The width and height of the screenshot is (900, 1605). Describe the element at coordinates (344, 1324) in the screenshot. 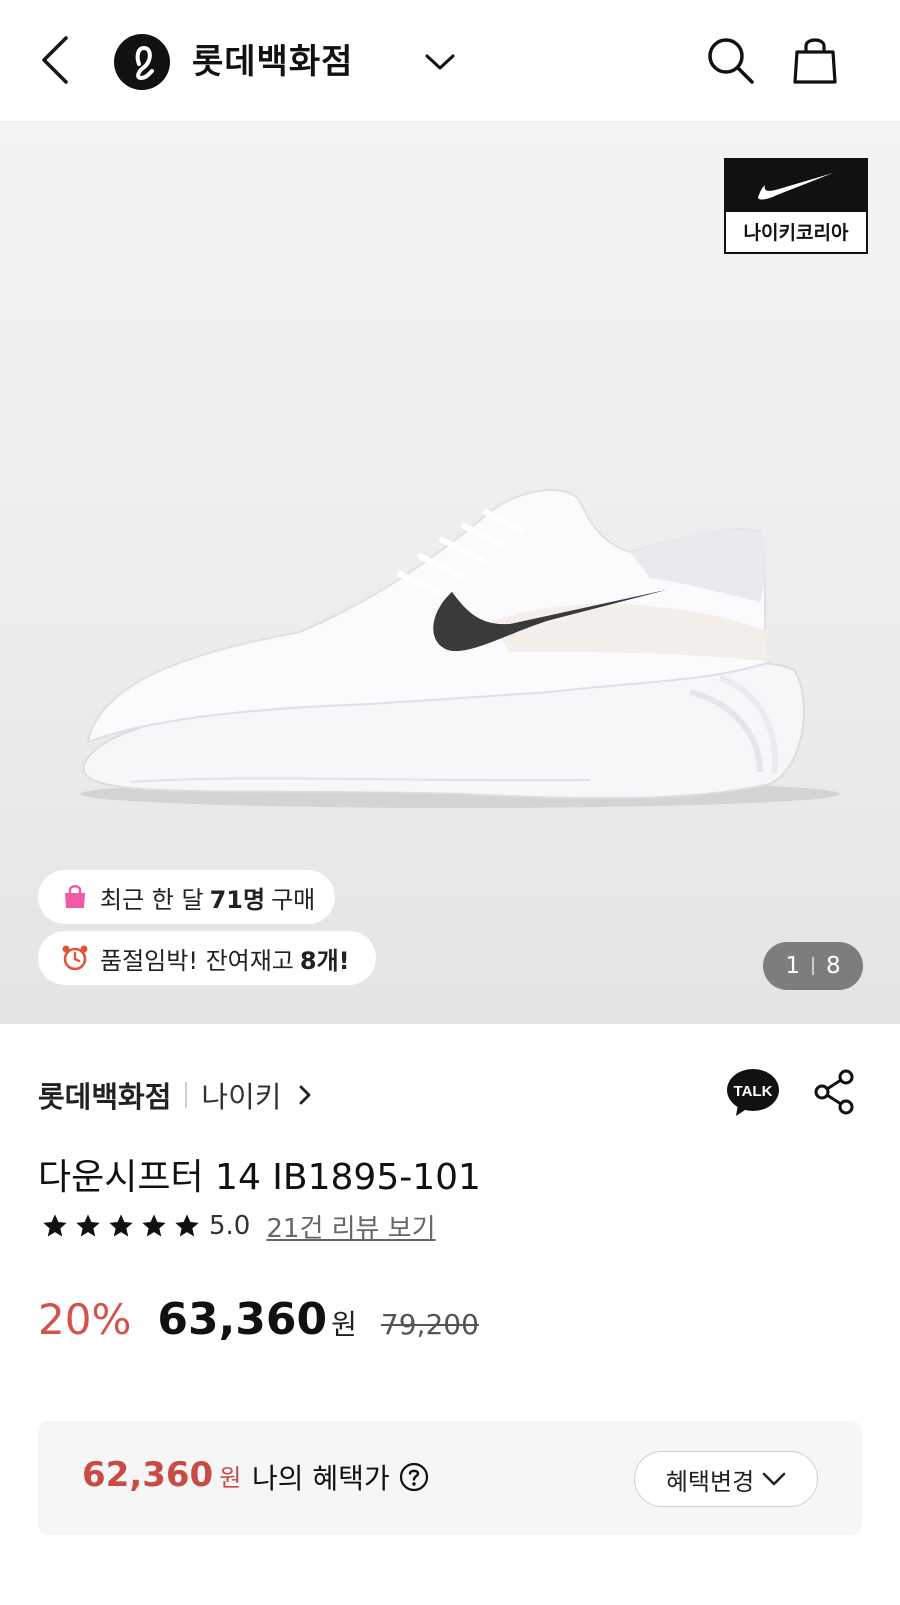

I see `price-currency: 원` at that location.